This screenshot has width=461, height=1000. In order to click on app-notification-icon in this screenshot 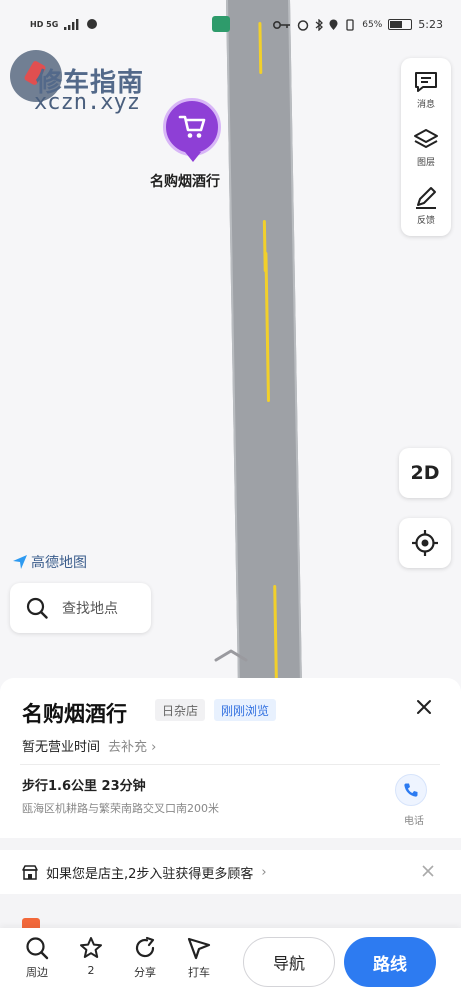, I will do `click(221, 24)`.